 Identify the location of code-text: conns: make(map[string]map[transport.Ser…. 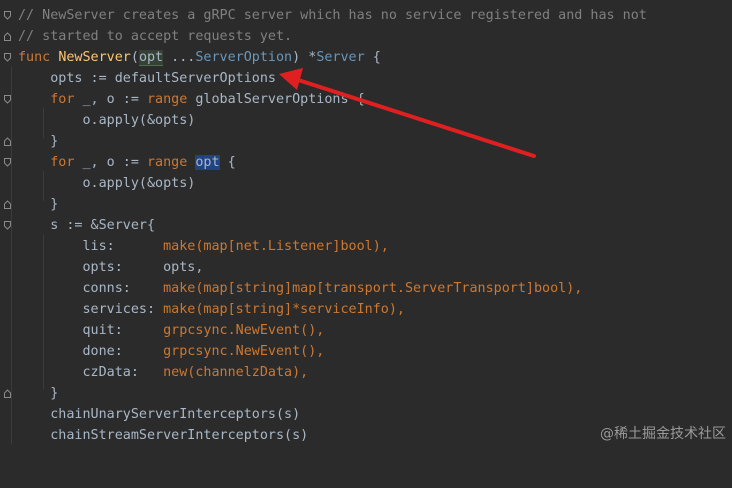
(300, 288).